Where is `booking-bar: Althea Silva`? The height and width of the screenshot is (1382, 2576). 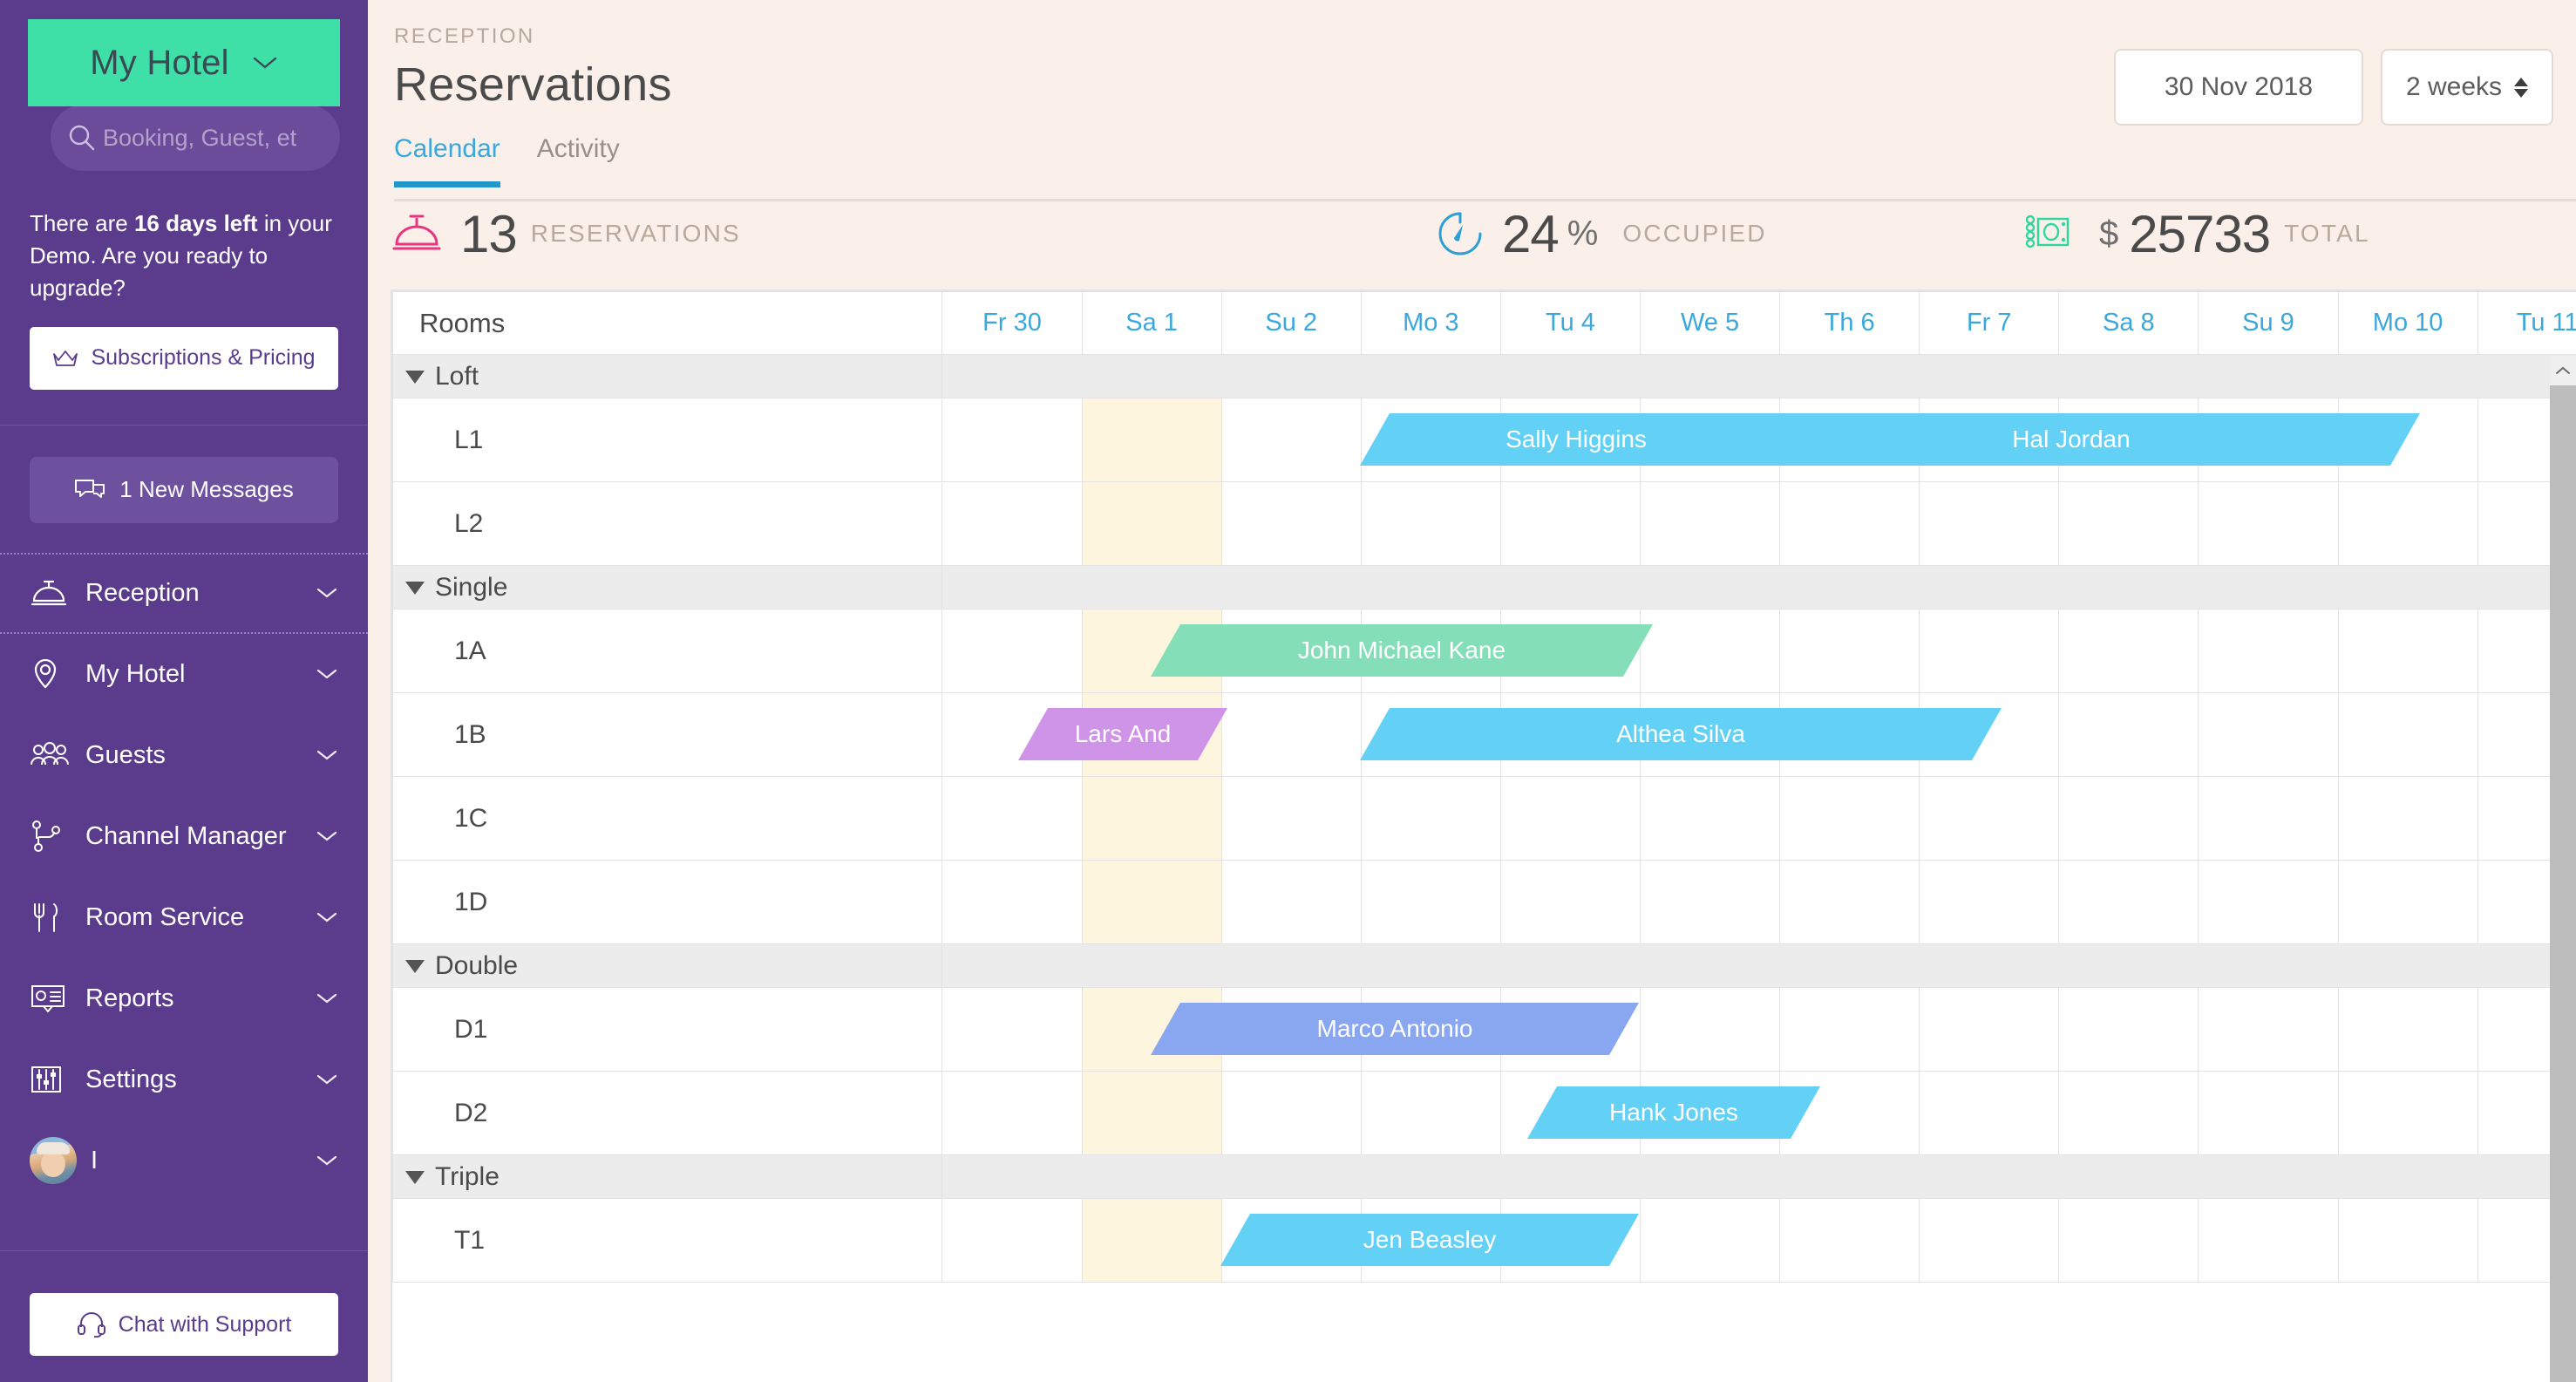
booking-bar: Althea Silva is located at coordinates (1681, 734).